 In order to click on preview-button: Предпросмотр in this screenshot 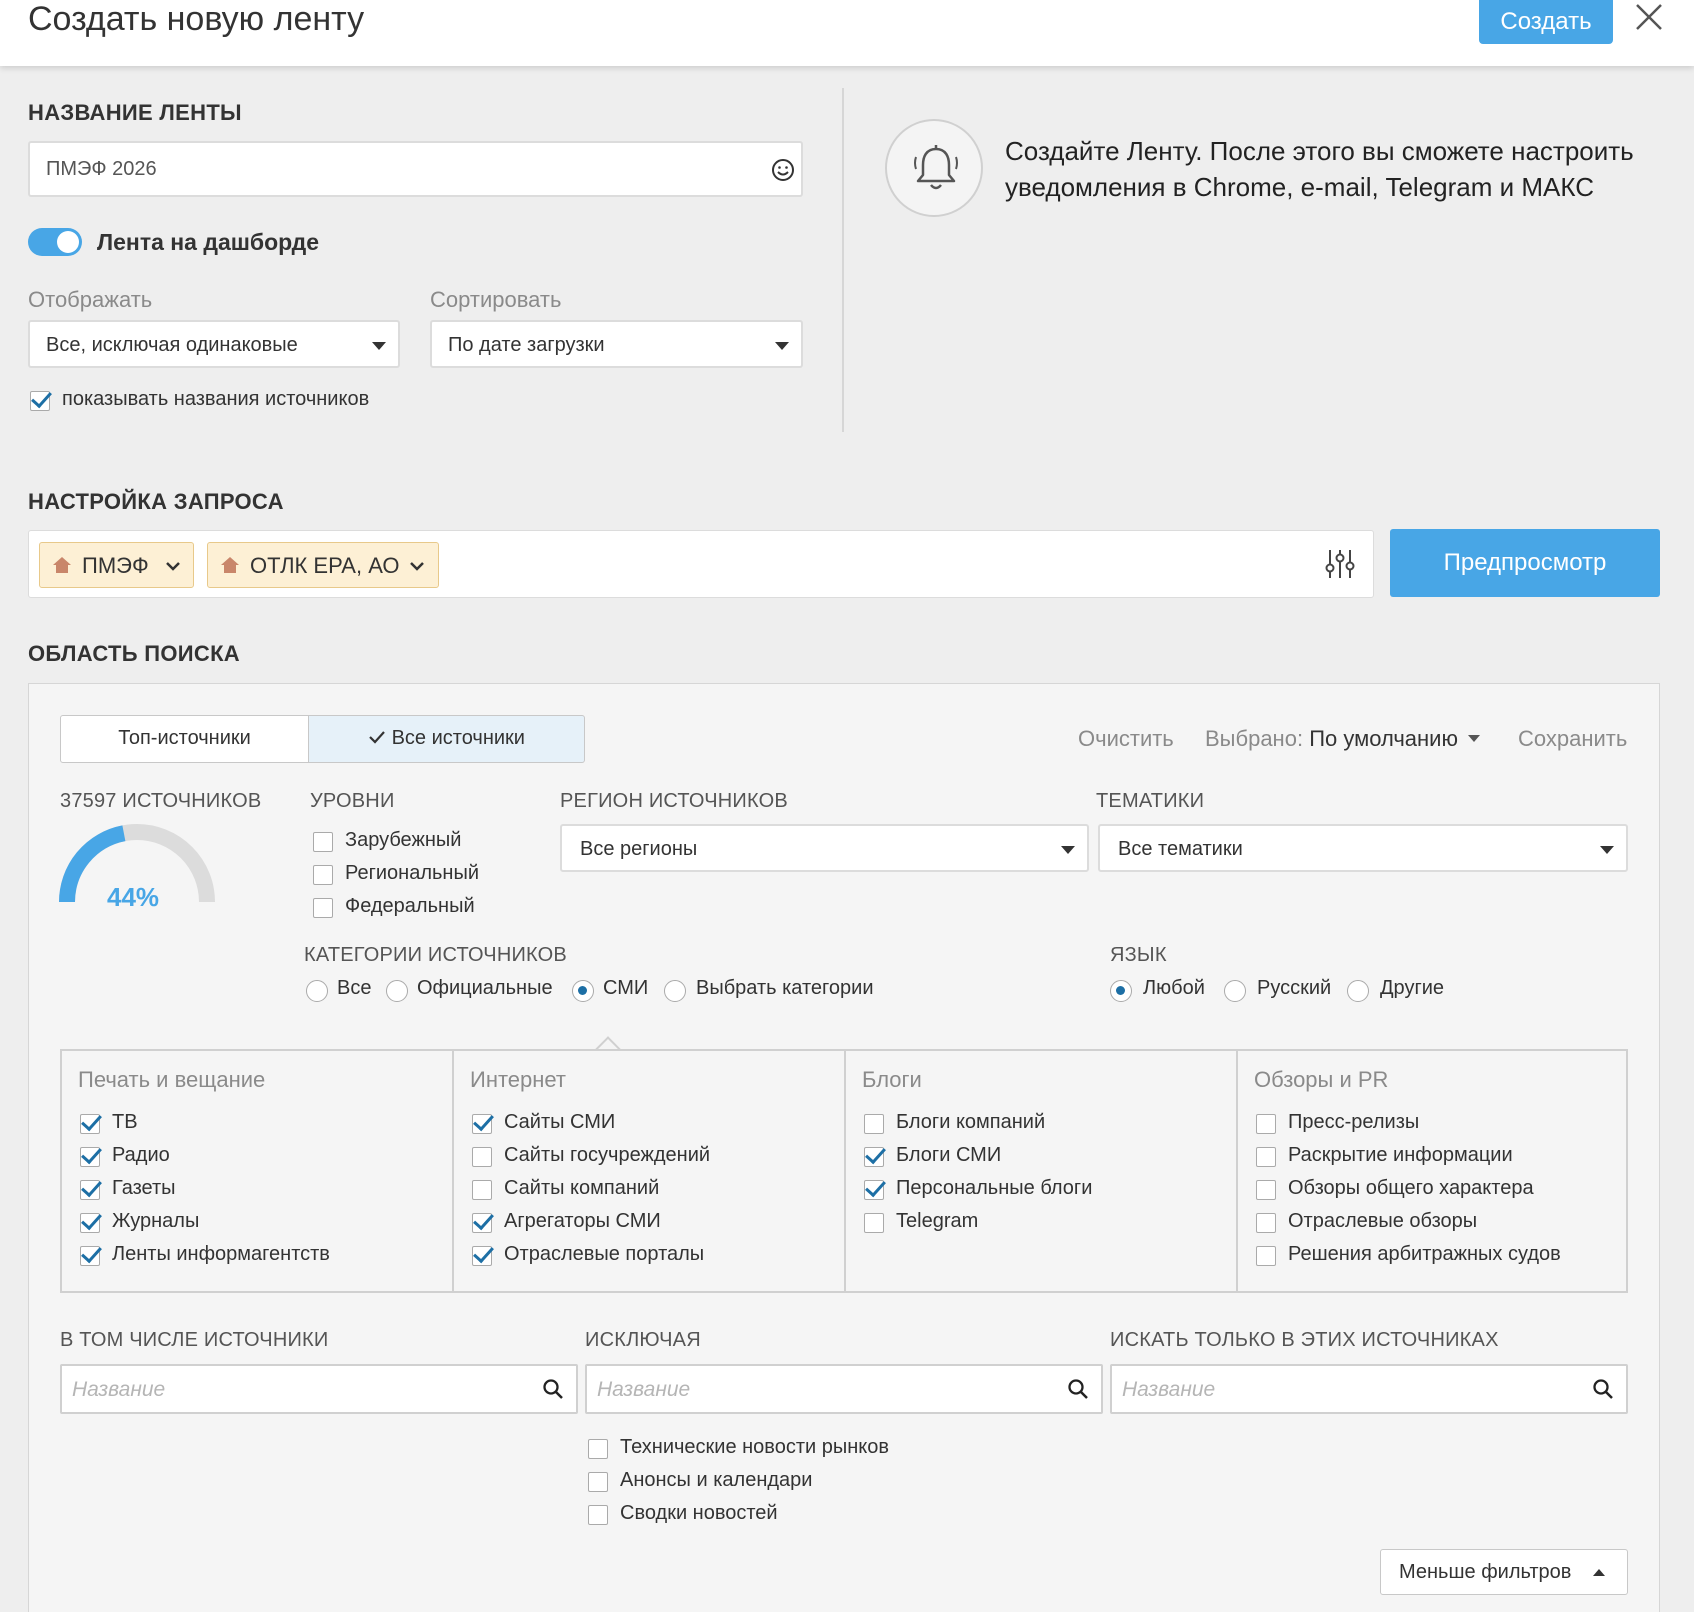, I will do `click(1525, 563)`.